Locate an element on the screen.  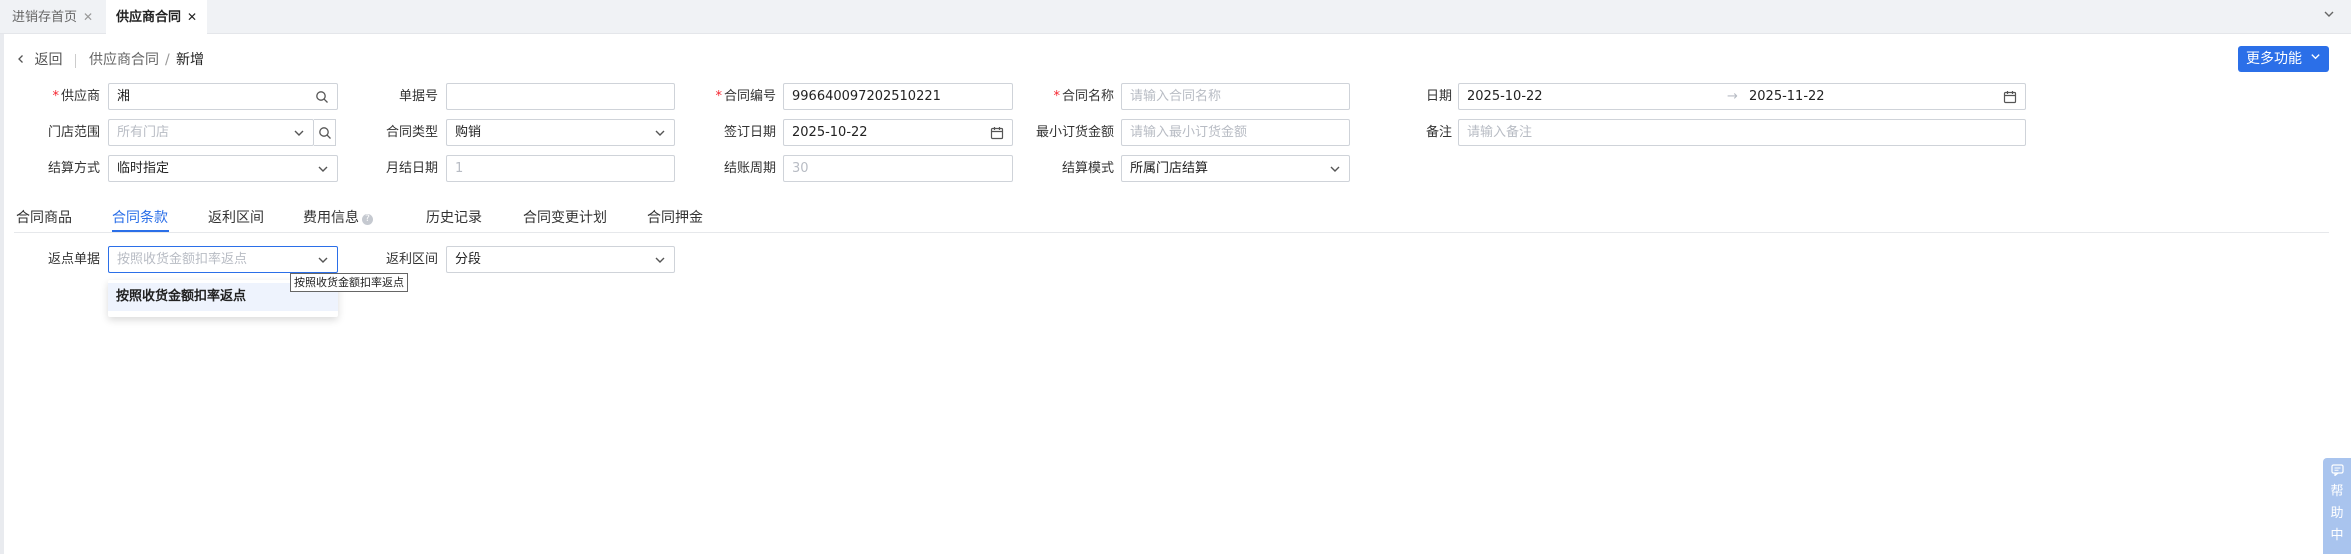
help-char: 中 is located at coordinates (2337, 535).